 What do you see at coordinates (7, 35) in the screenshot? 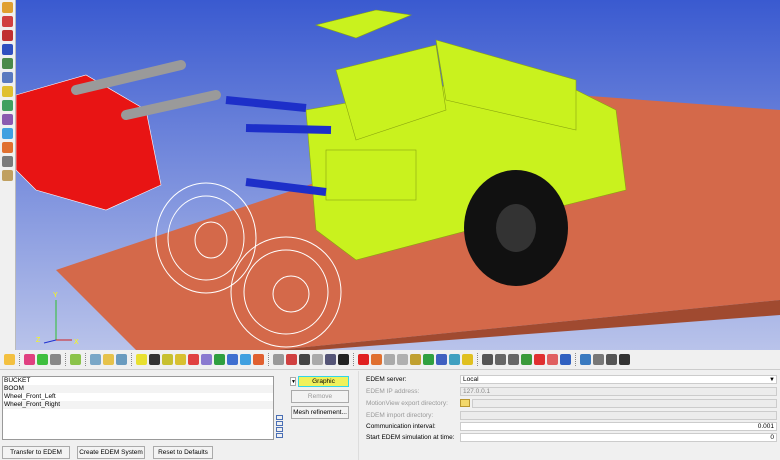
I see `curve-icon` at bounding box center [7, 35].